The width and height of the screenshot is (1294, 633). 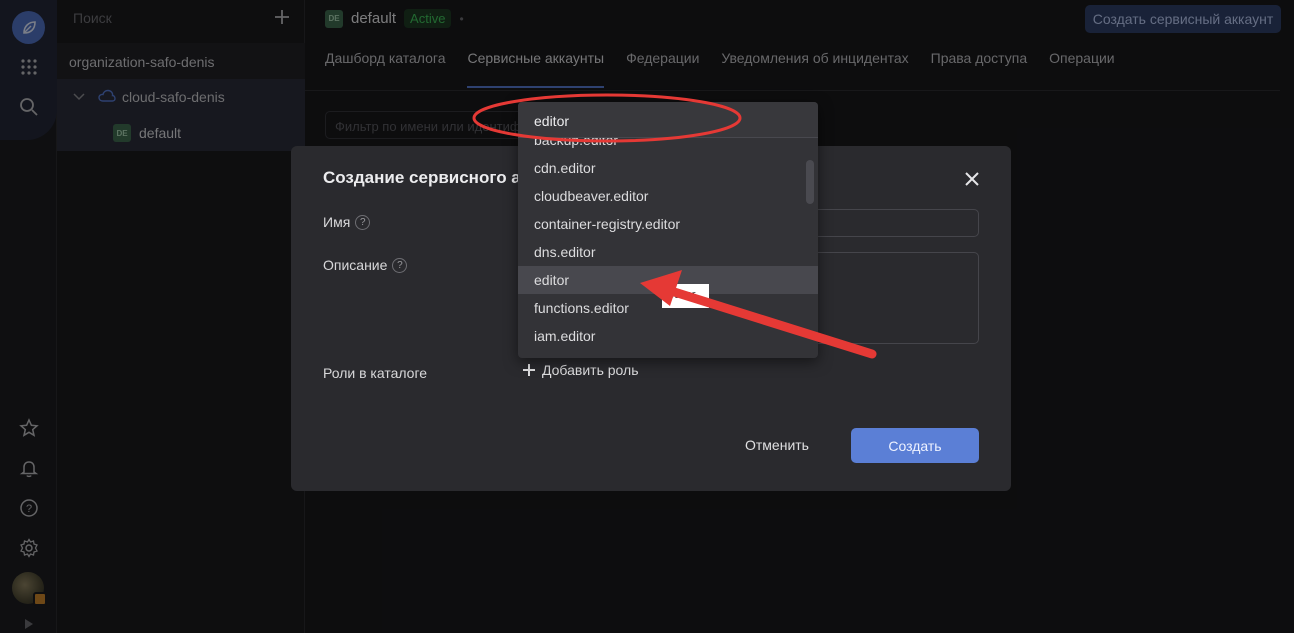 I want to click on role-tooltip: editor, so click(x=685, y=296).